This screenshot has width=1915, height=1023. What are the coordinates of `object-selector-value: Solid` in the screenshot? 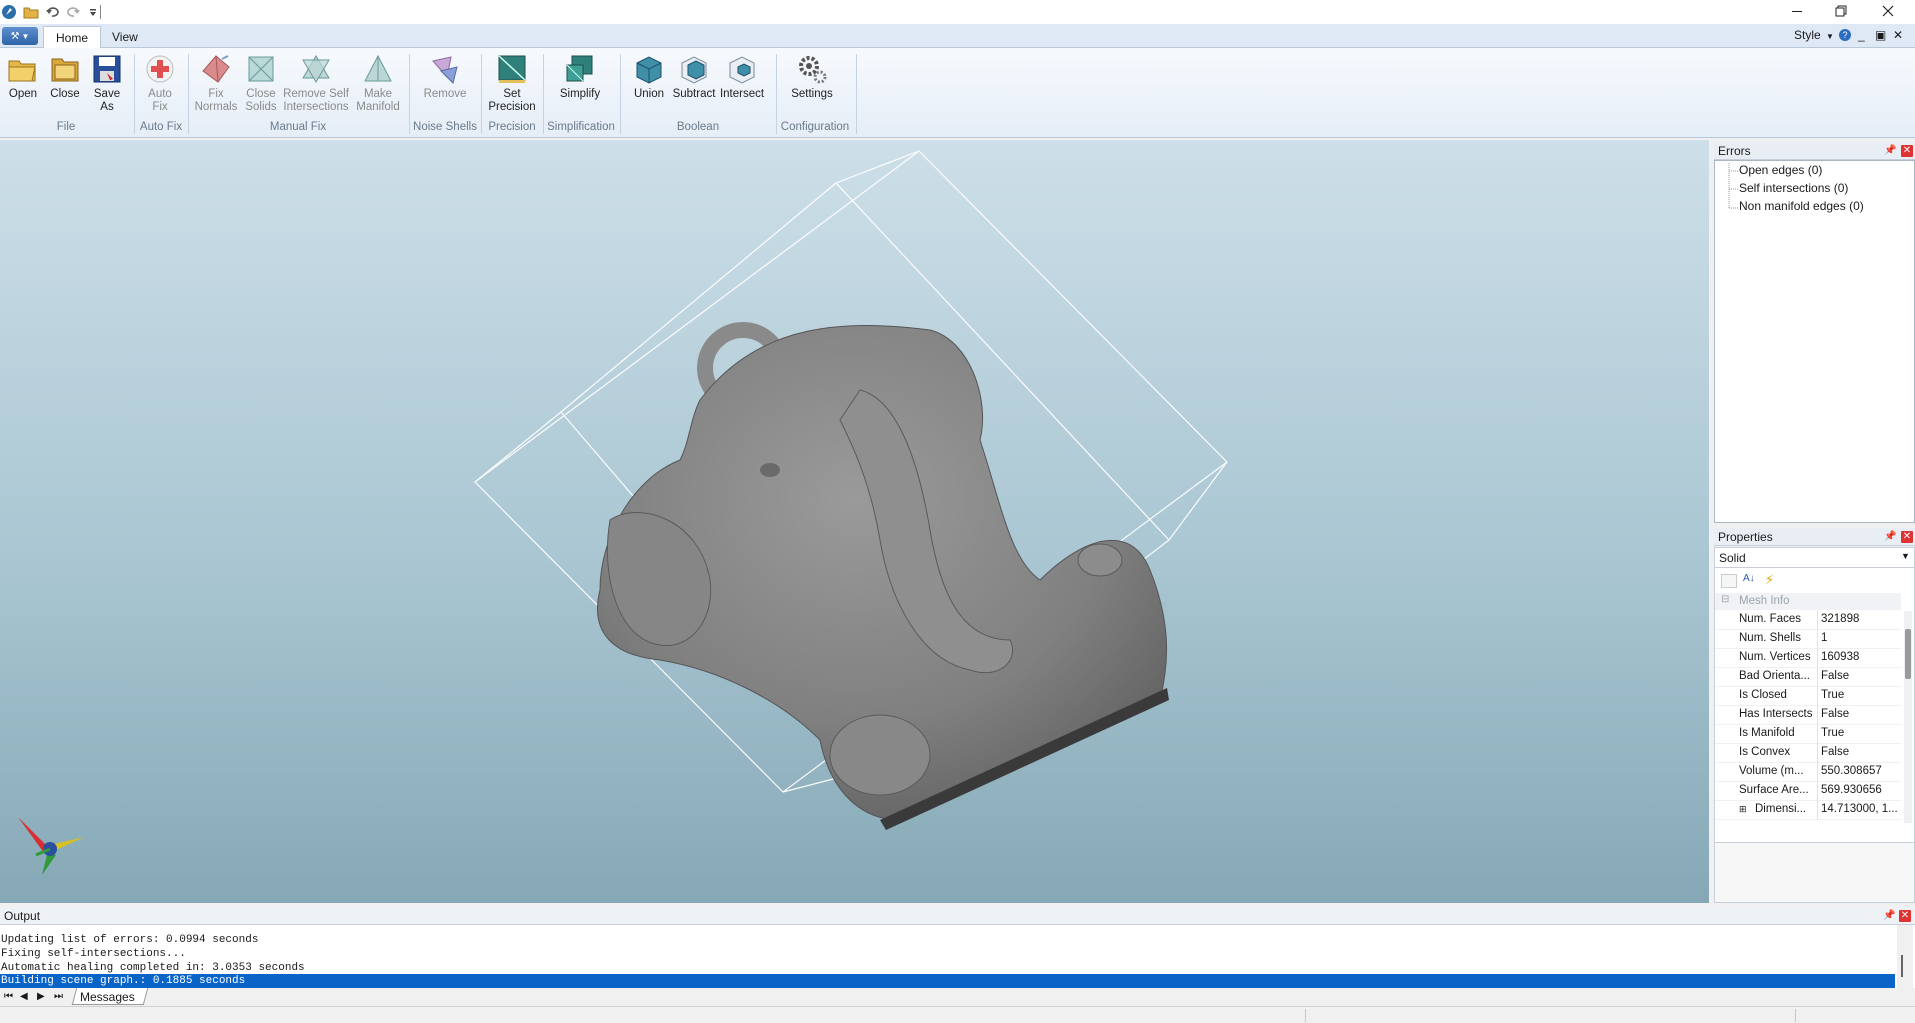 It's located at (1732, 558).